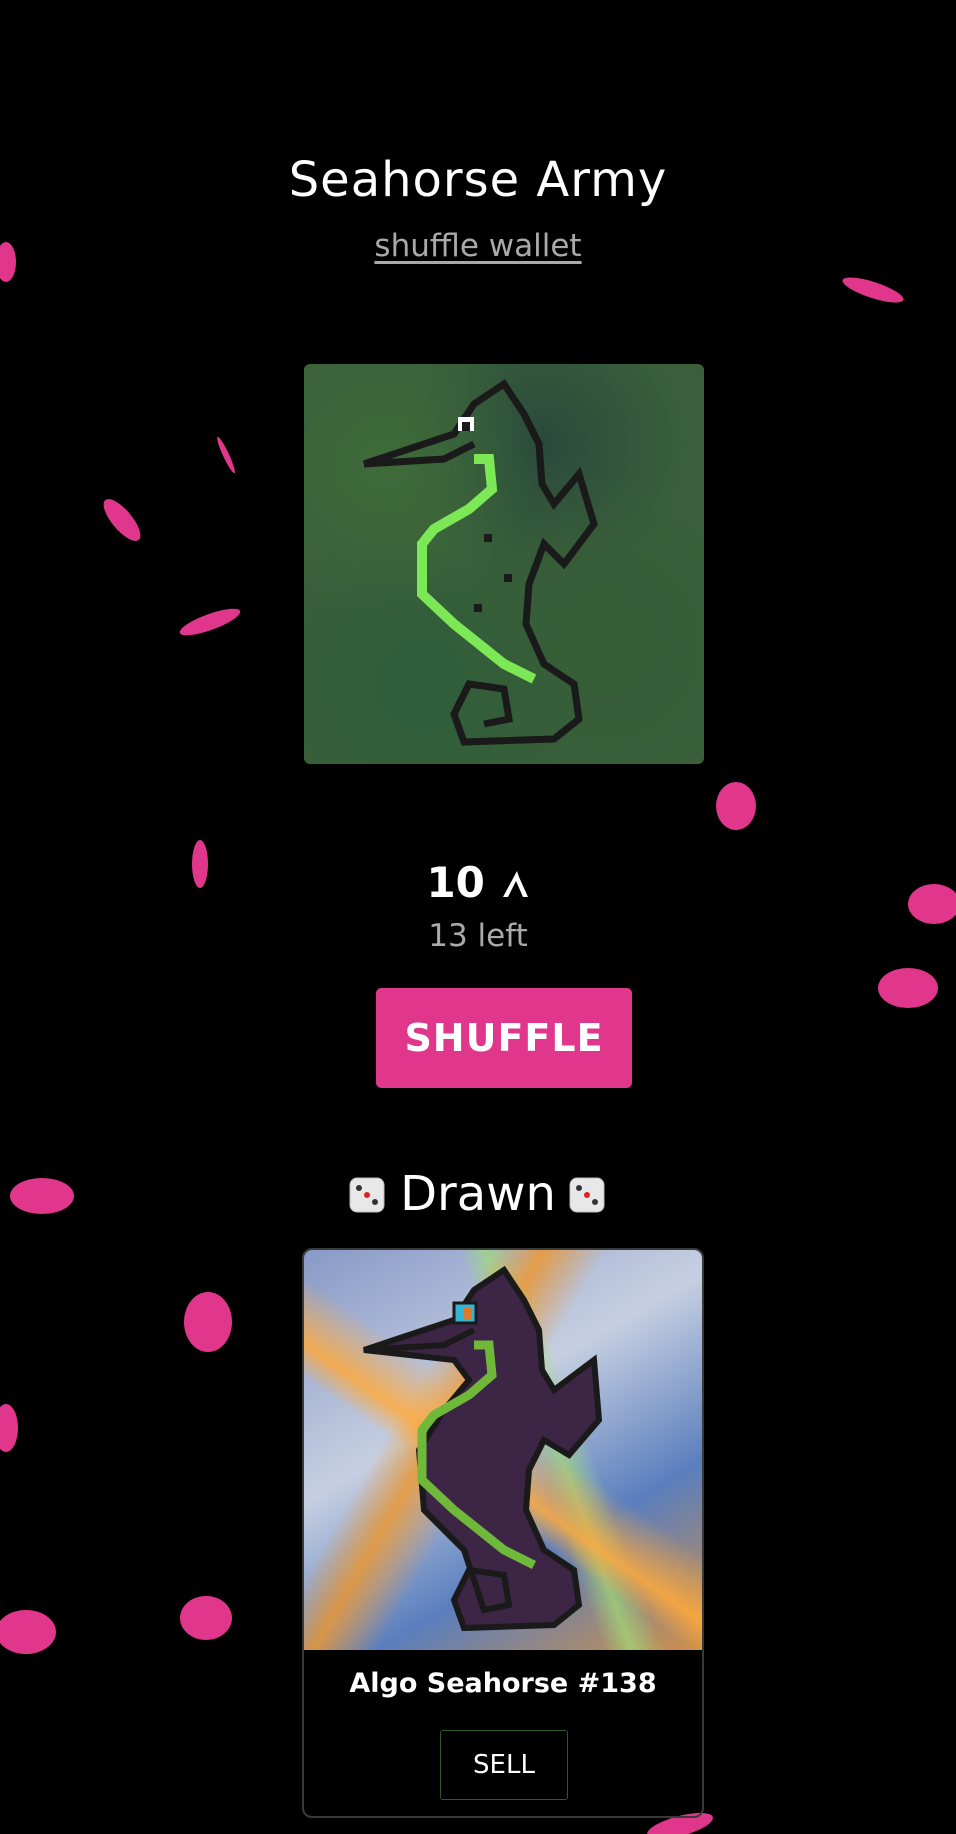  I want to click on shuffle-button: SHUFFLE, so click(504, 1038).